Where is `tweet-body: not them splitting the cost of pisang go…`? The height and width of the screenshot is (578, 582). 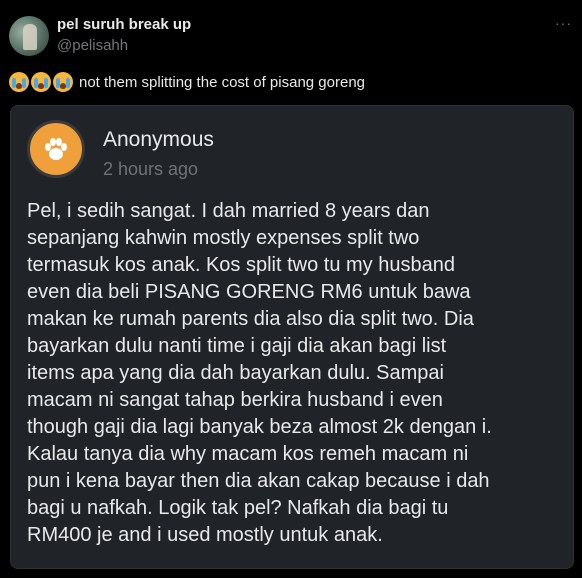
tweet-body: not them splitting the cost of pisang go… is located at coordinates (222, 82).